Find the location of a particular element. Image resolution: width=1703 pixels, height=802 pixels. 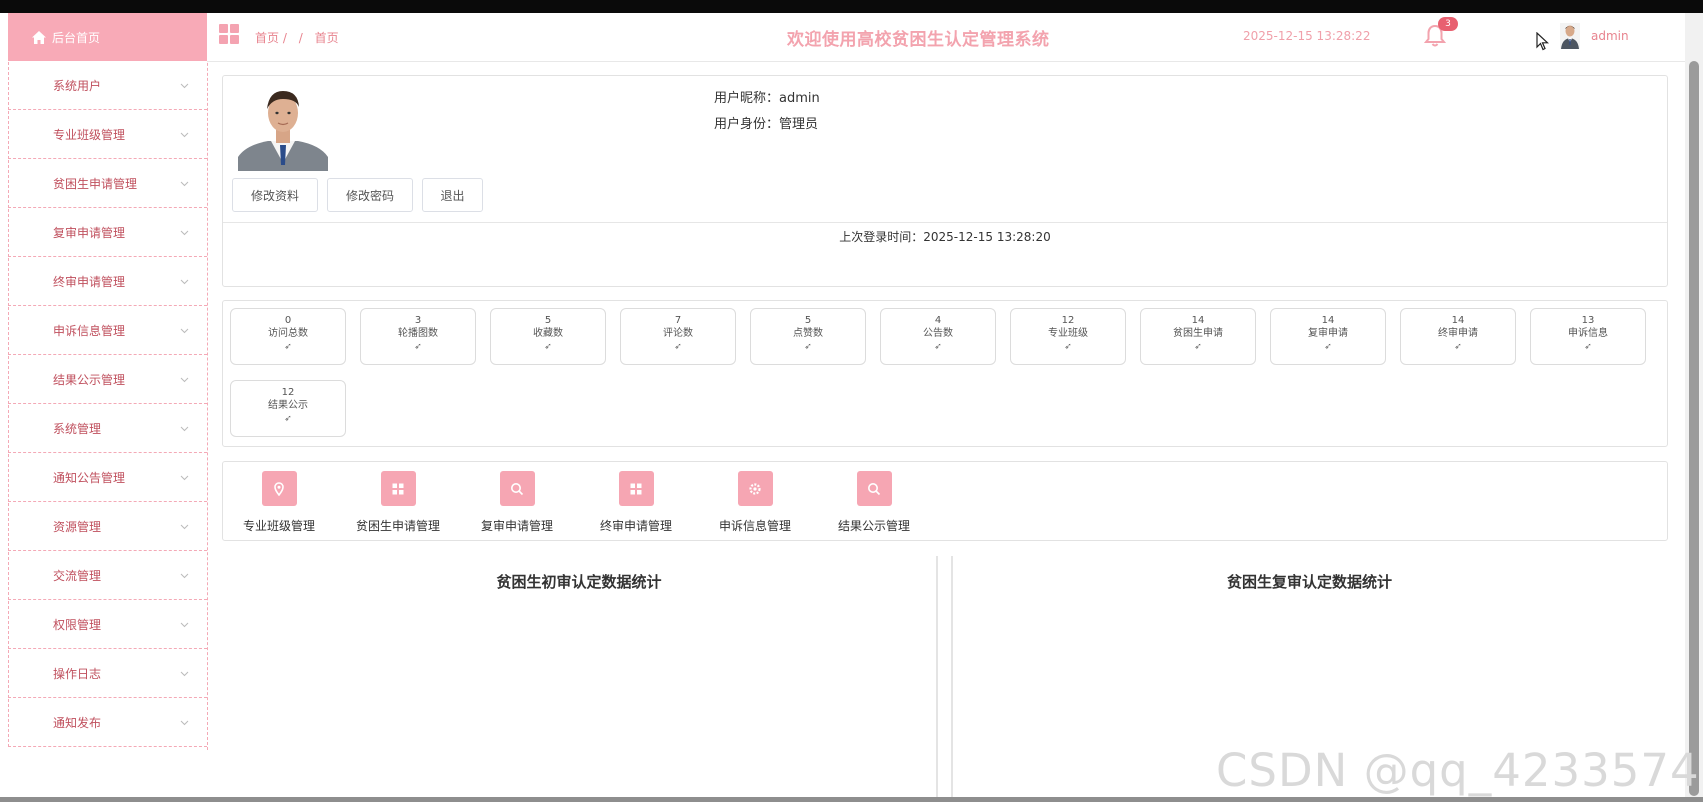

quick-menu-item: 终审申请管理 is located at coordinates (636, 502).